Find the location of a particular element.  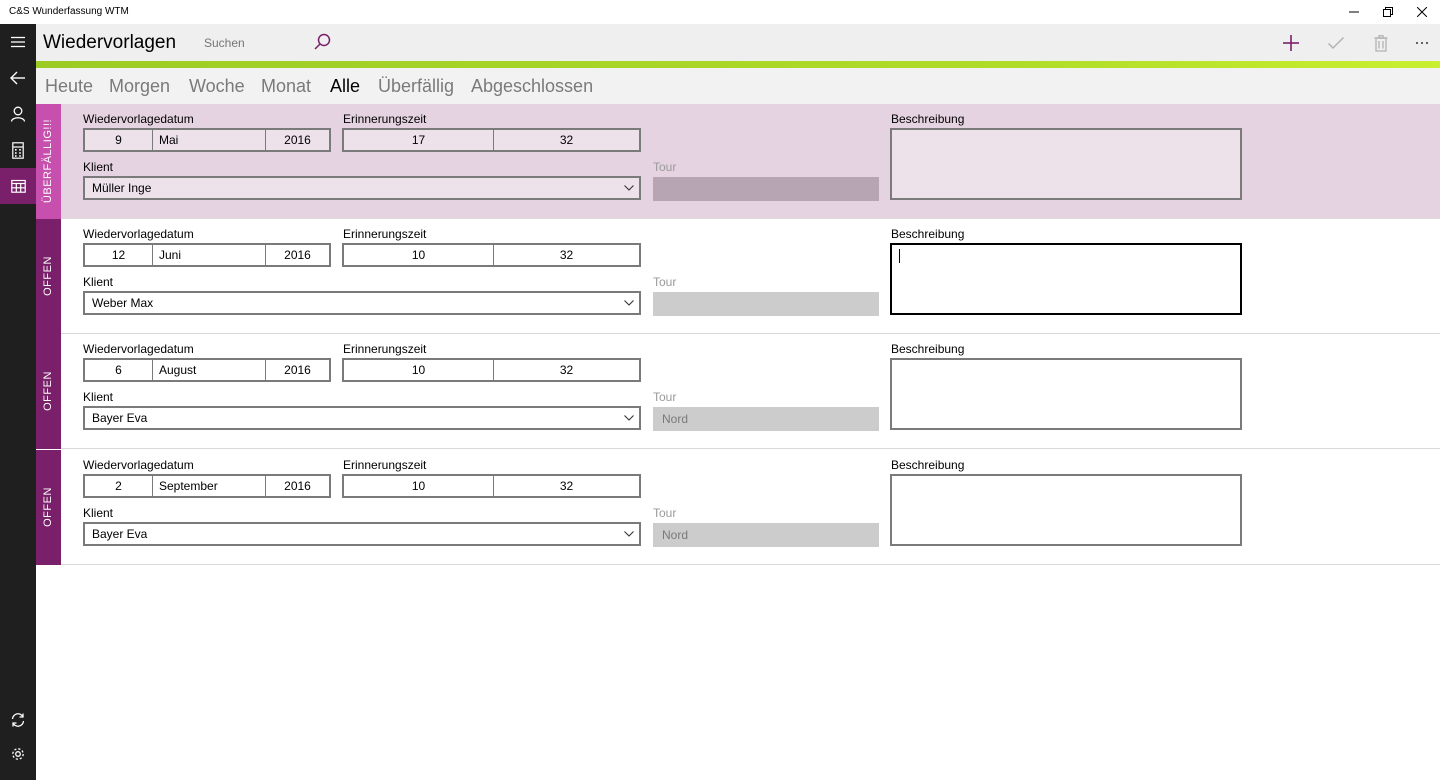

month-field: Juni is located at coordinates (208, 255).